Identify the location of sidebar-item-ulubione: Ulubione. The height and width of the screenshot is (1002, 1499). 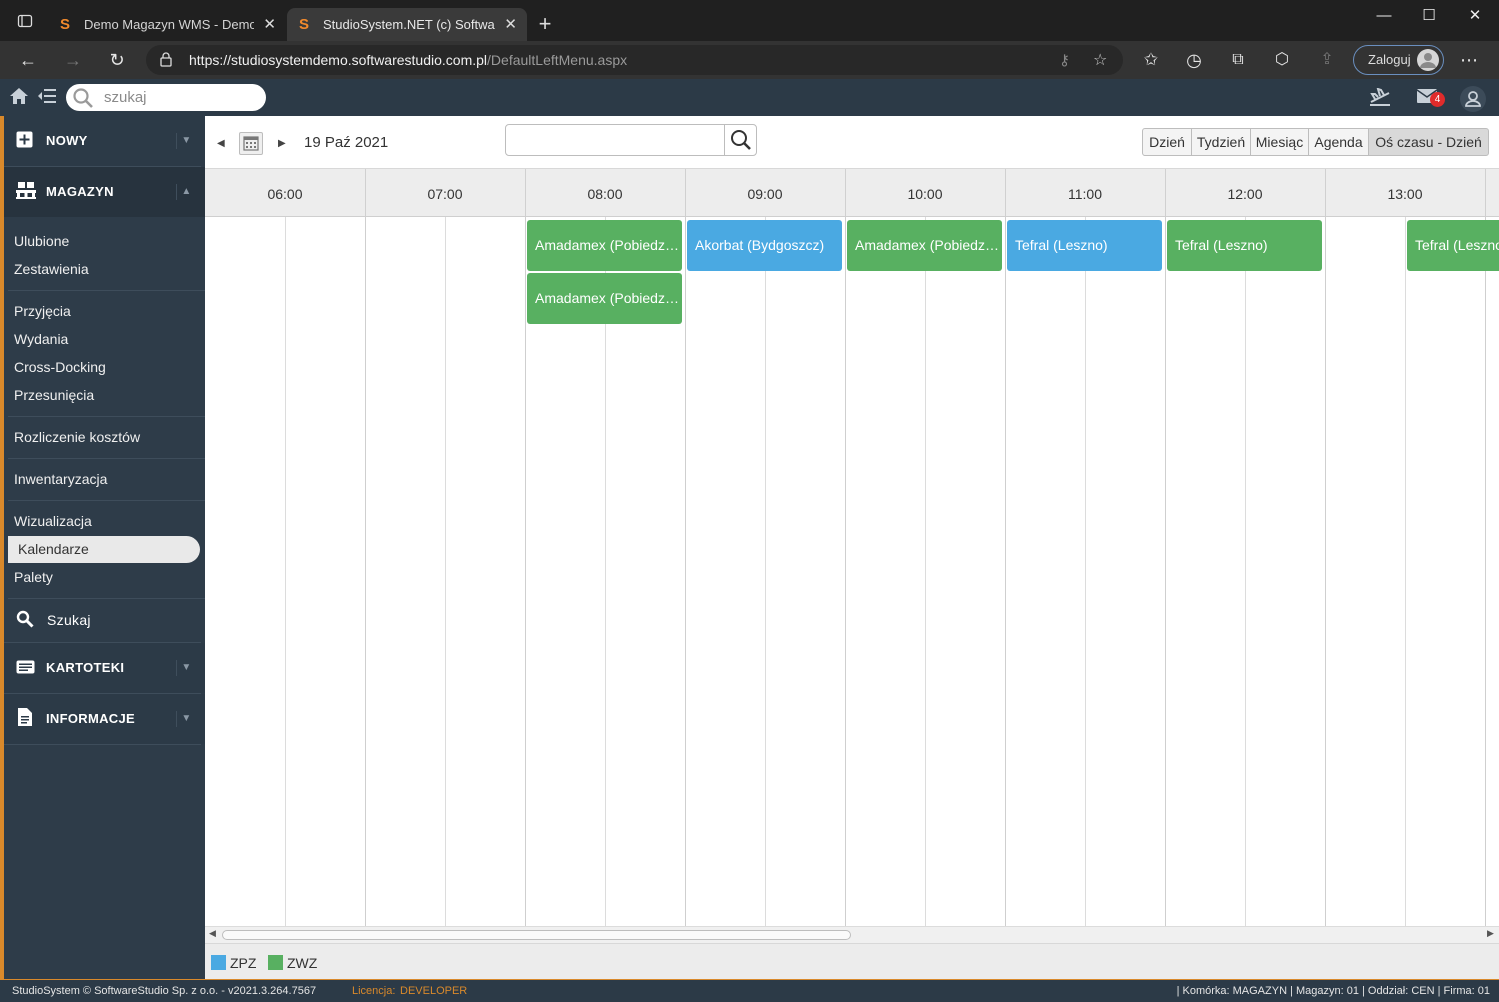
(107, 241).